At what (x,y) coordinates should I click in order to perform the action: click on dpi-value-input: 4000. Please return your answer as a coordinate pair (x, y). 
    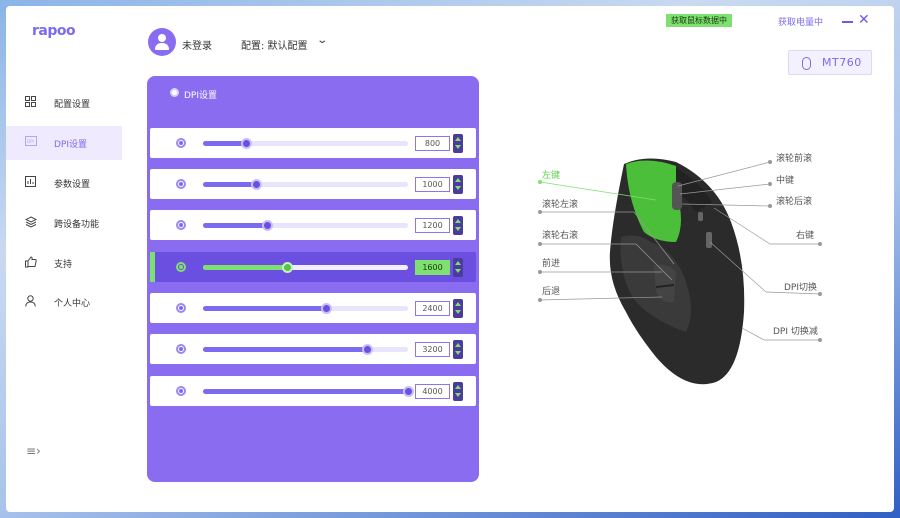
    Looking at the image, I should click on (432, 391).